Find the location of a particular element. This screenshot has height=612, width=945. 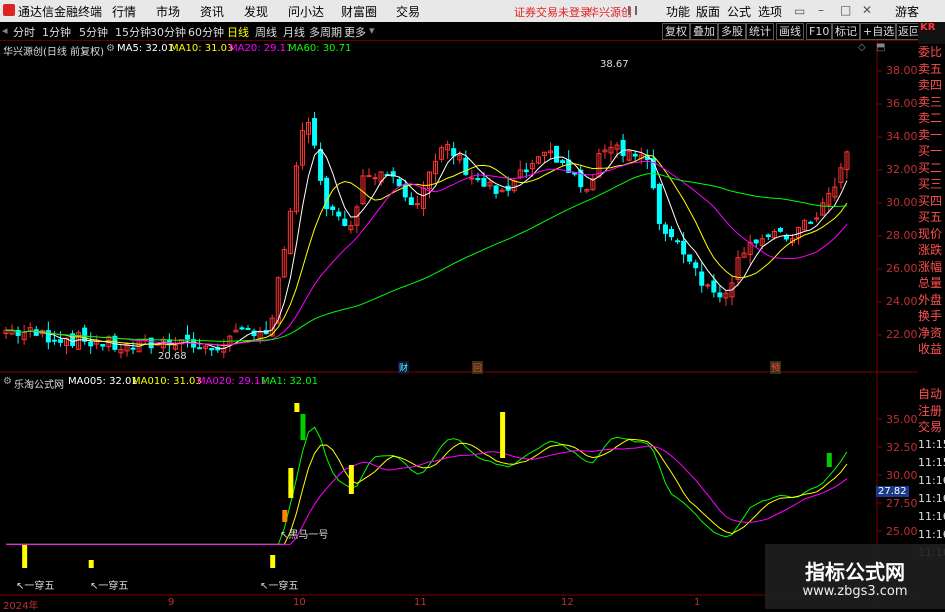

ind-y-tick: 27.50 is located at coordinates (902, 503).